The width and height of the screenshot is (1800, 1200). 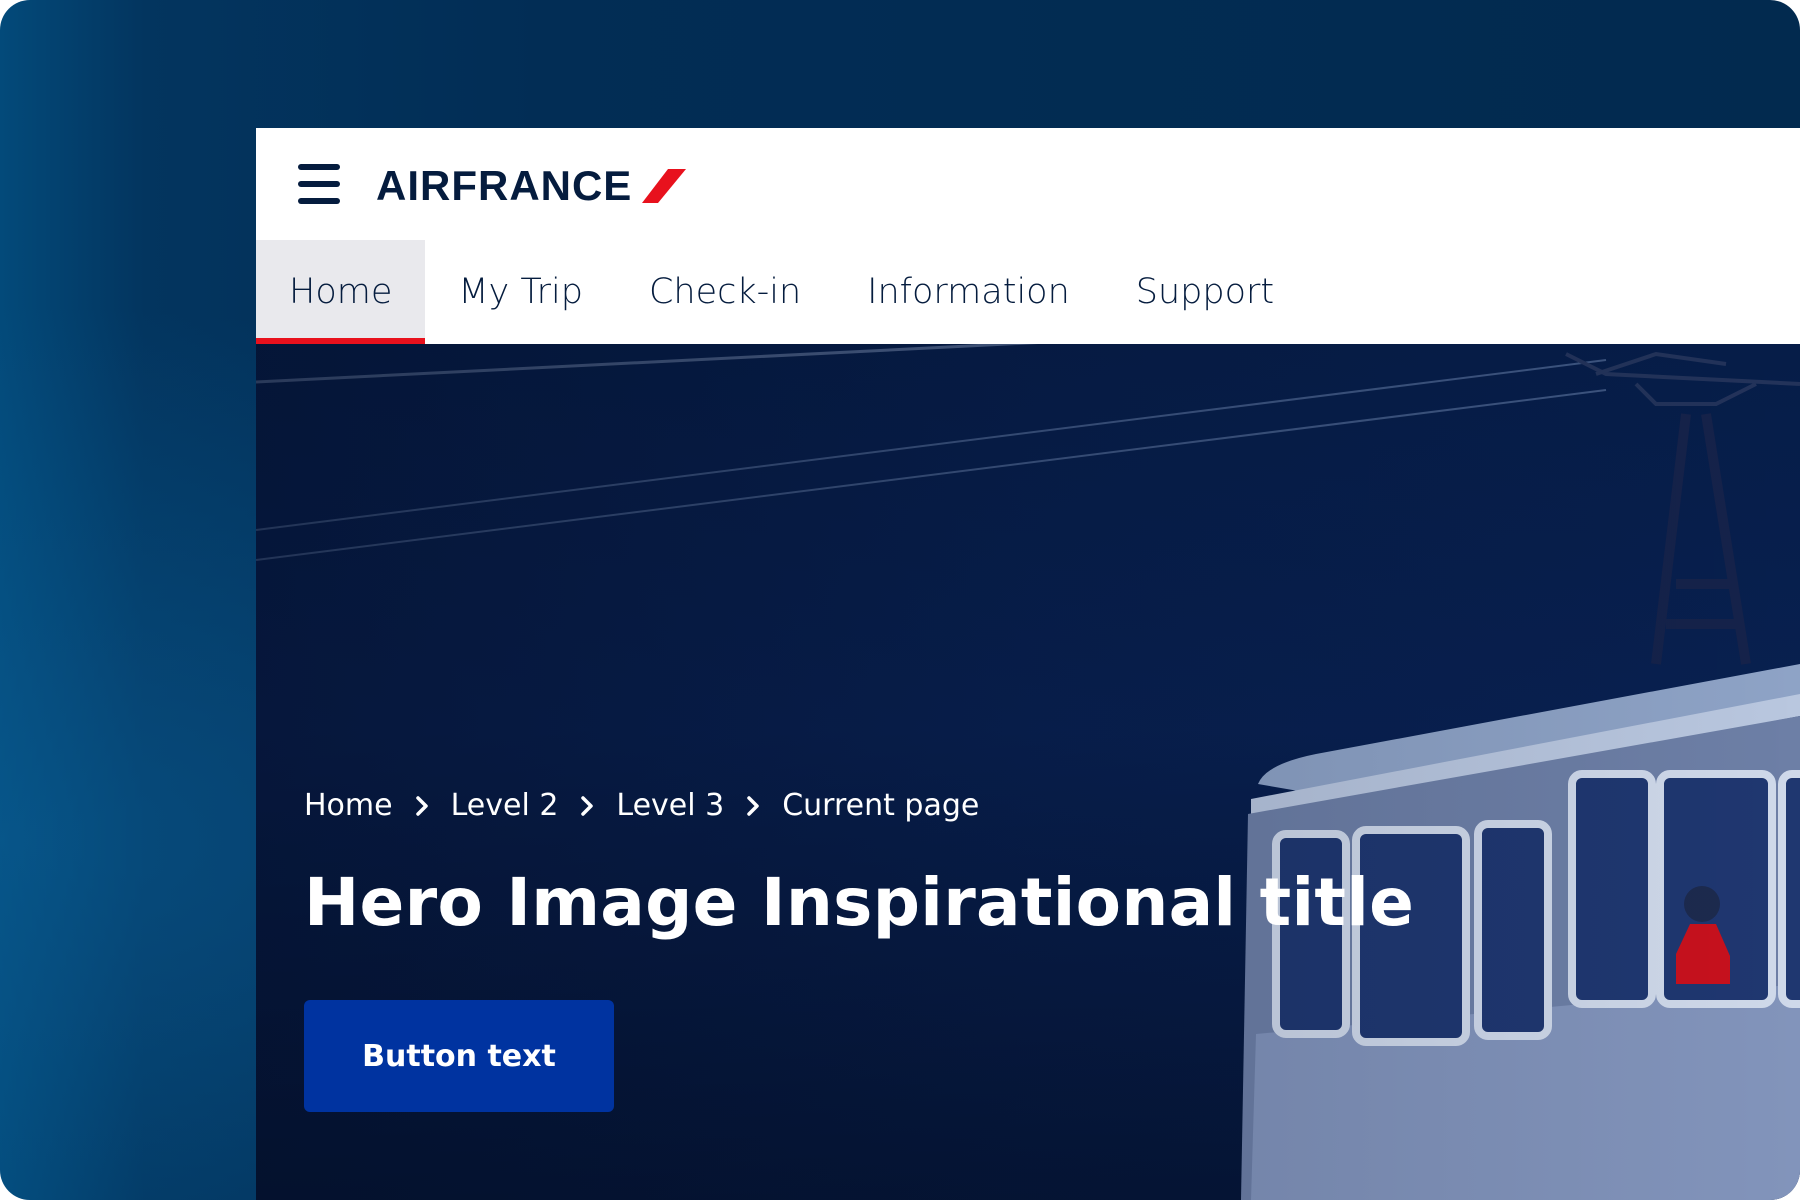 What do you see at coordinates (664, 186) in the screenshot?
I see `logo-stripe-icon` at bounding box center [664, 186].